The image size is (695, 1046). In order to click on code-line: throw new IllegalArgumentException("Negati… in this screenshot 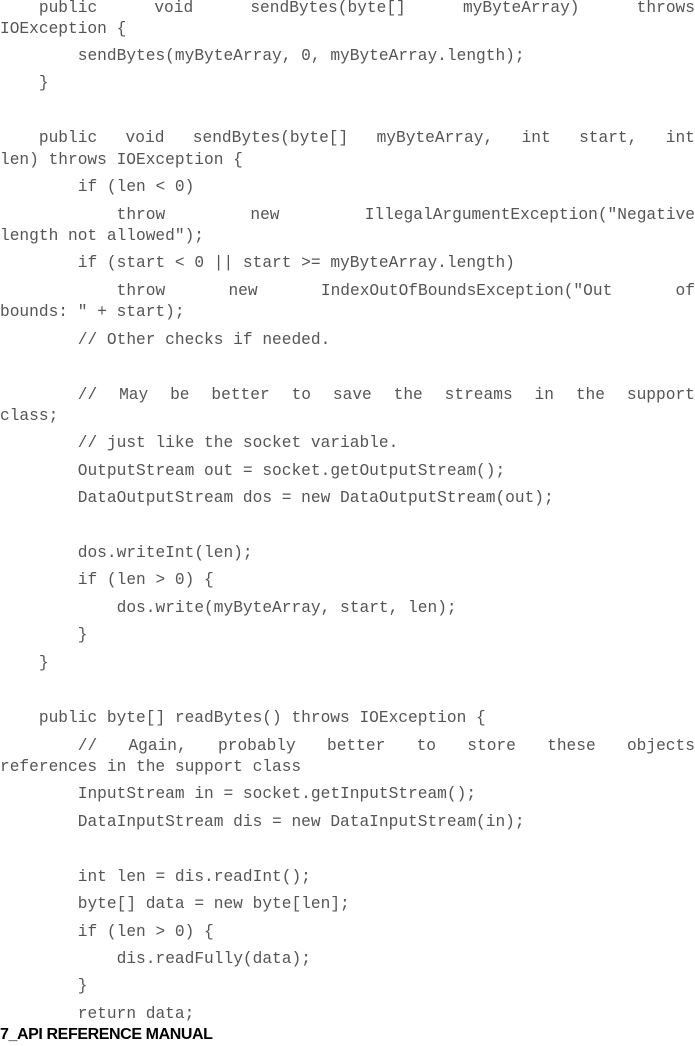, I will do `click(406, 215)`.